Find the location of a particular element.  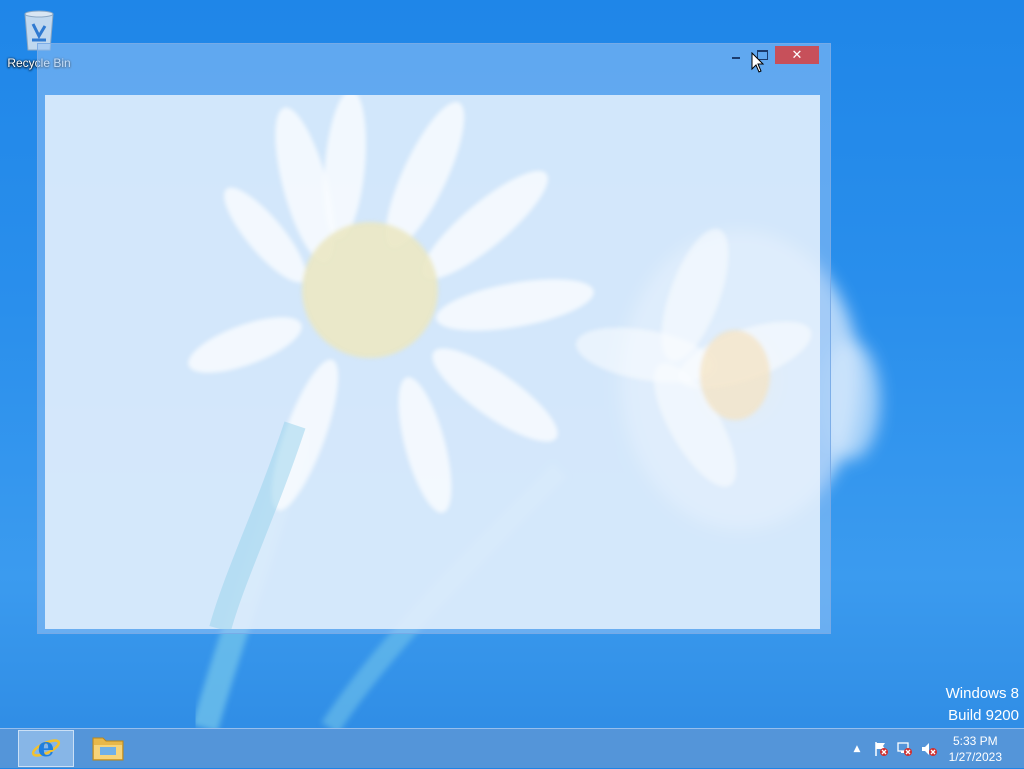

windows-version-watermark: Windows 8 Build 9200 is located at coordinates (982, 705).